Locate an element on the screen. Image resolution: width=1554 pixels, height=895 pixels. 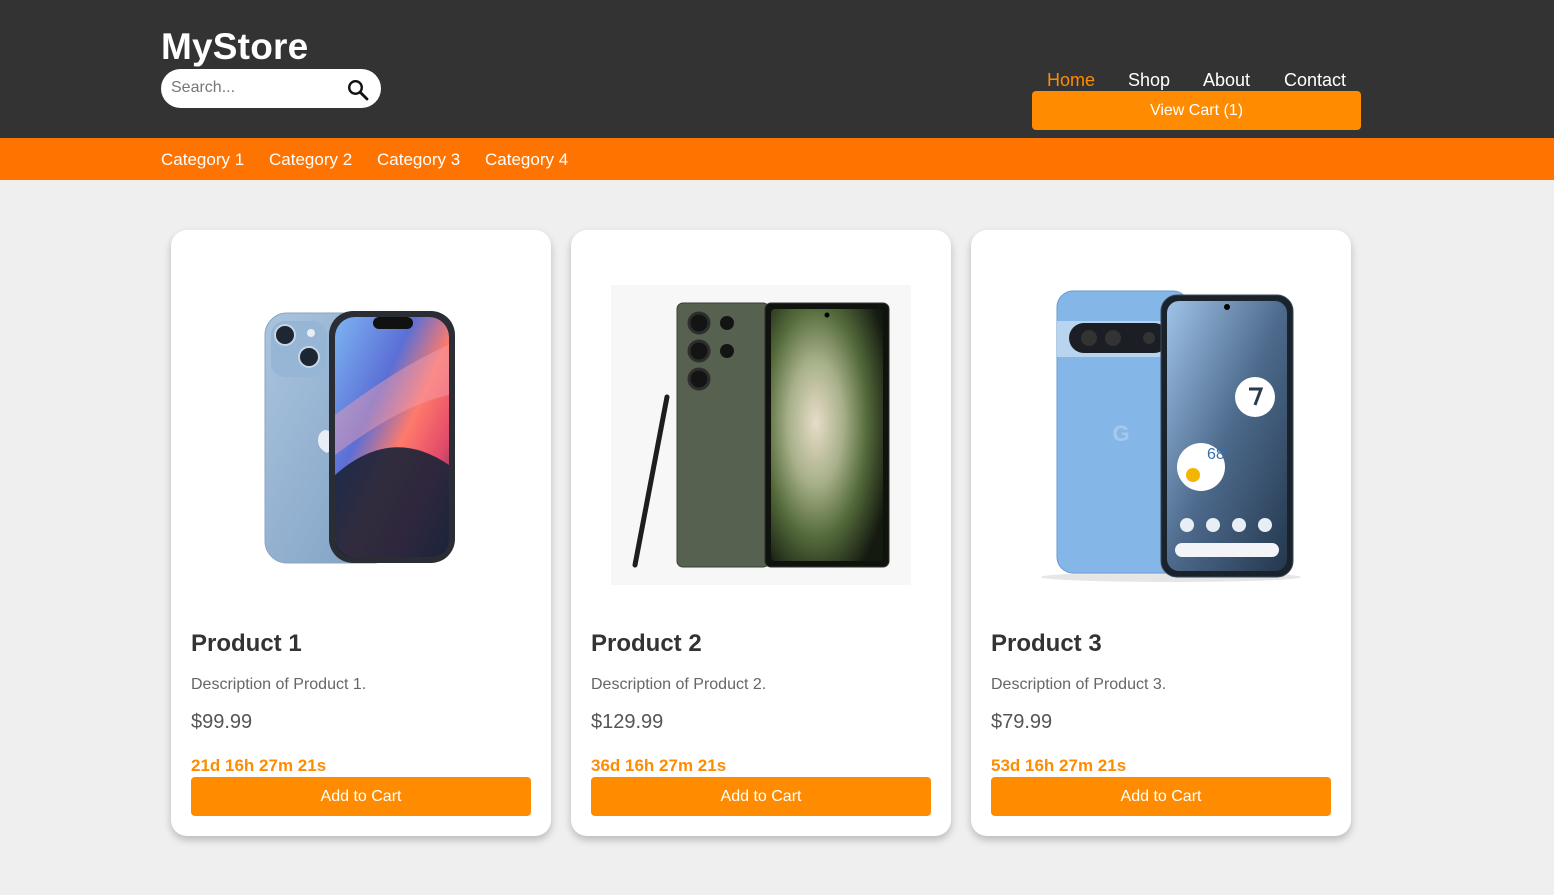
product-price: $79.99 is located at coordinates (1022, 722).